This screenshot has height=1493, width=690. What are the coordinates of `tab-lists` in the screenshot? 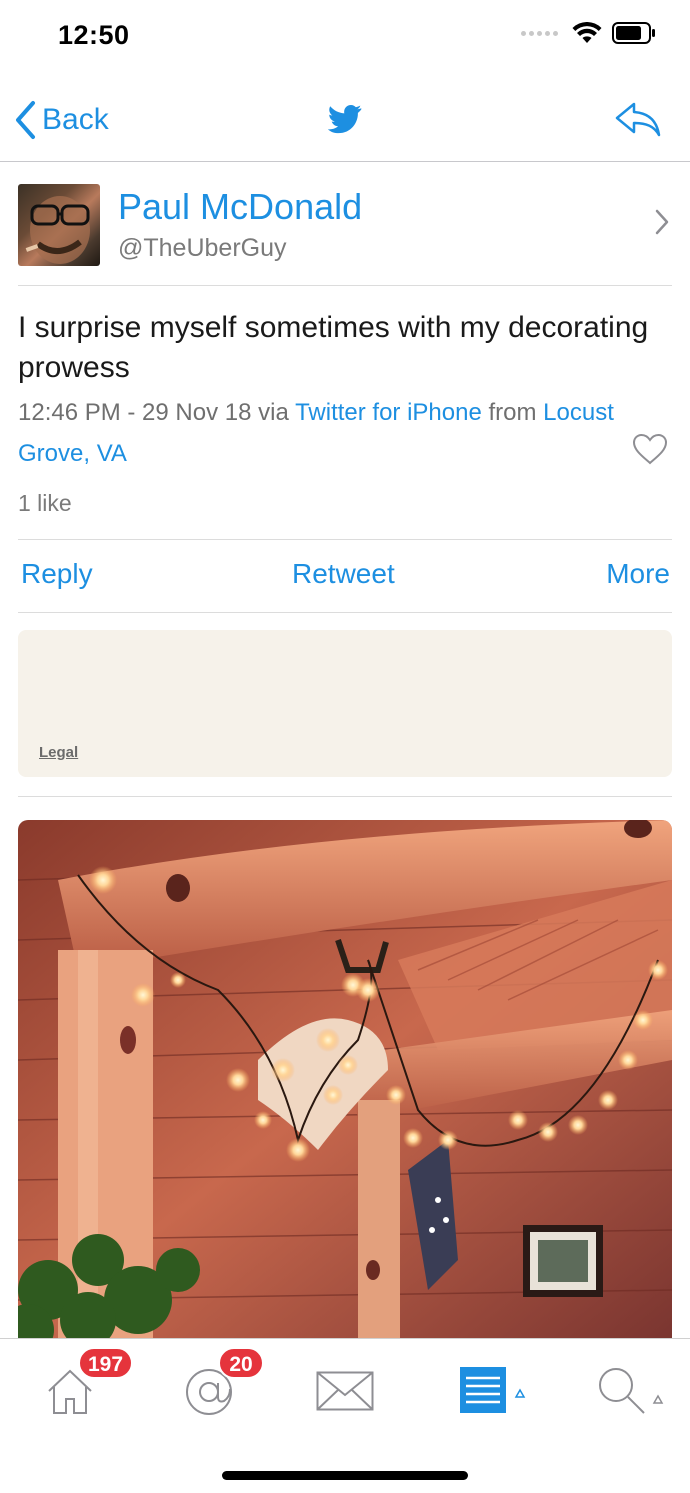 It's located at (491, 1389).